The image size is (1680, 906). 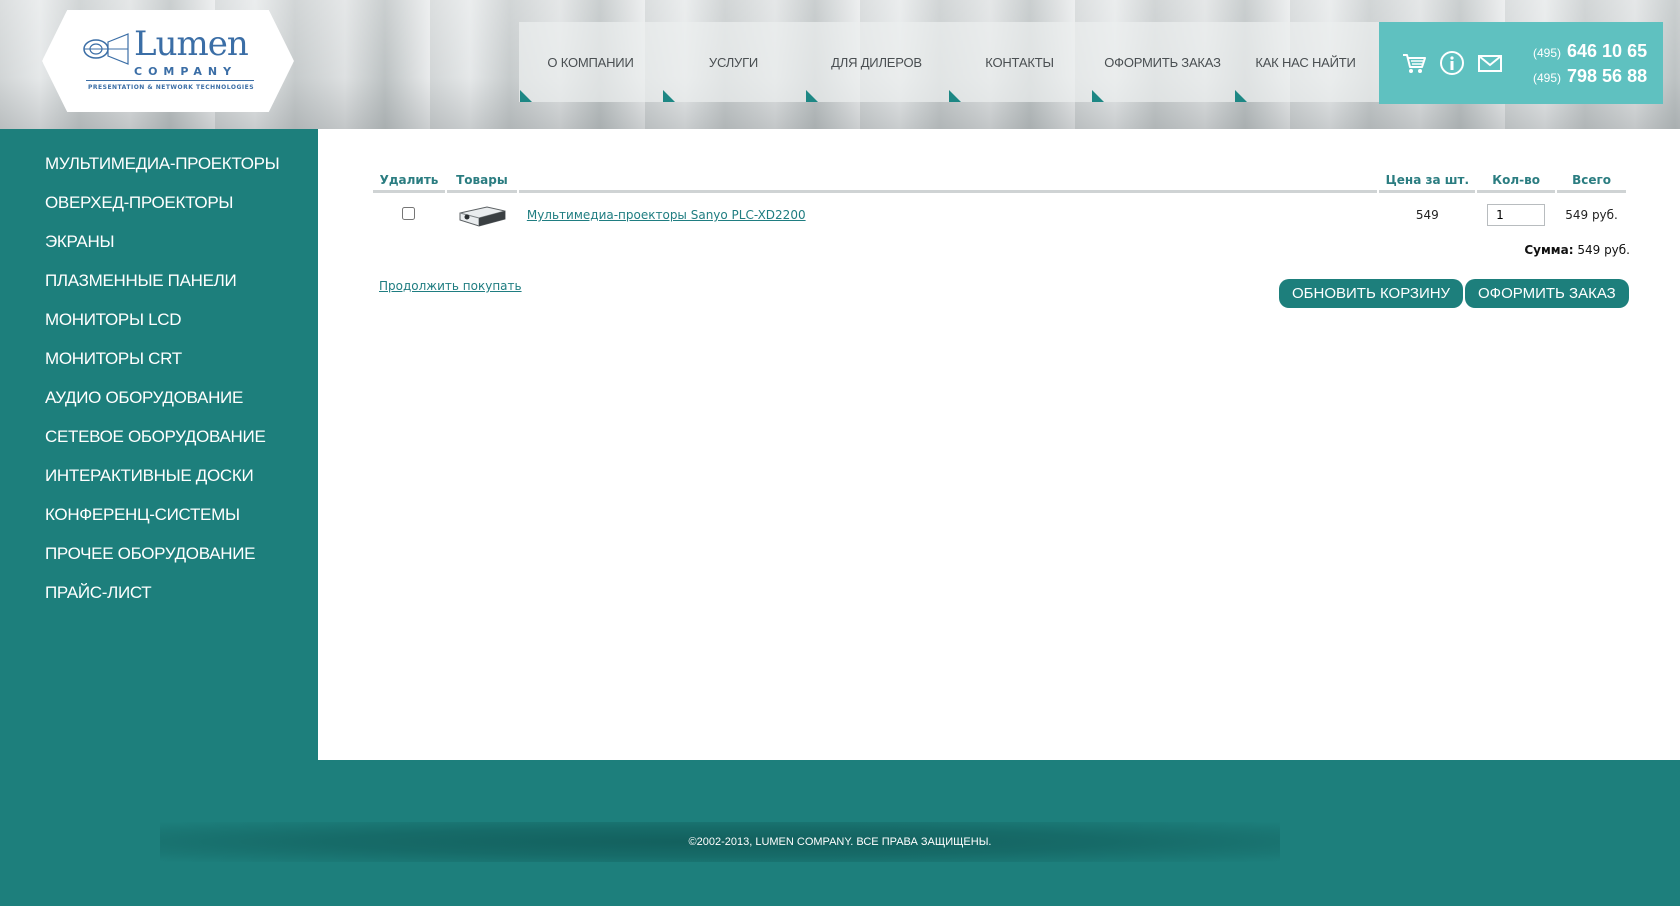 What do you see at coordinates (171, 87) in the screenshot?
I see `logo-tagline: PRESENTATION & NETWORK TECHNOLOGIES` at bounding box center [171, 87].